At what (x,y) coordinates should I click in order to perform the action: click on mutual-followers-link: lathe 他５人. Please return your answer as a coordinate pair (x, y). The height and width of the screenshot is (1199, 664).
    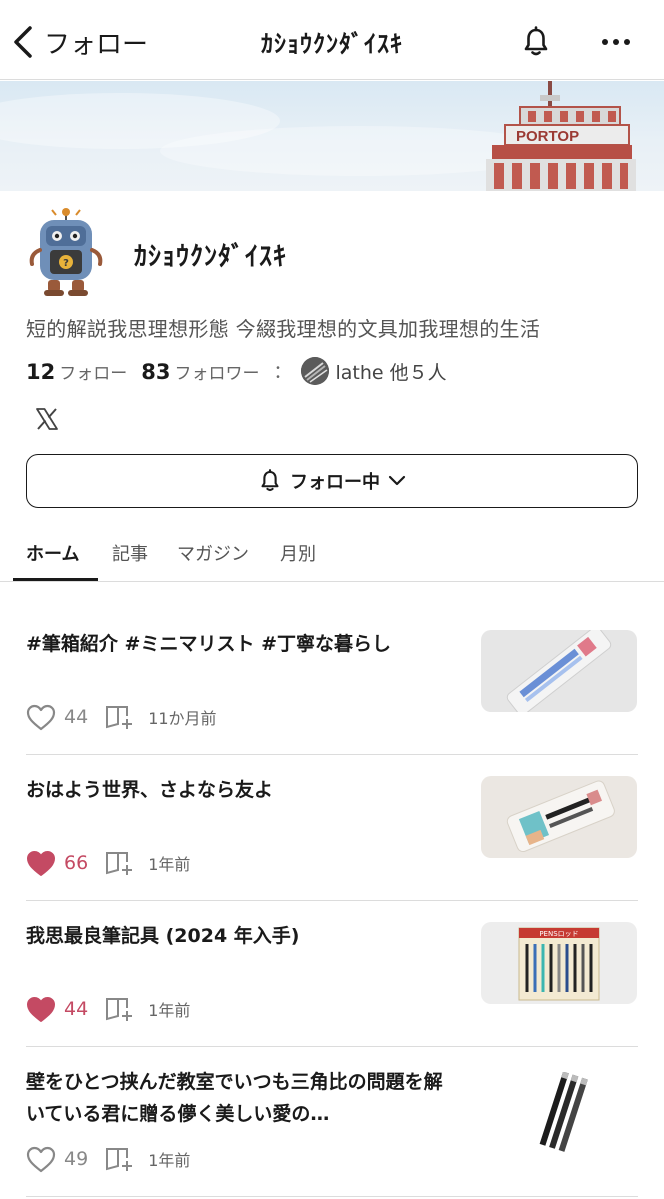
    Looking at the image, I should click on (374, 371).